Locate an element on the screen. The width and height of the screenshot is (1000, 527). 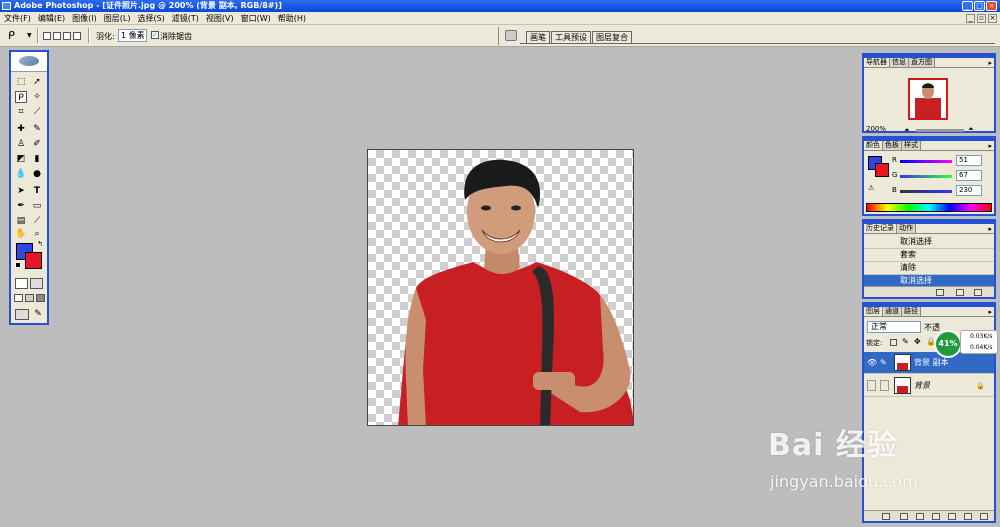
doc-restore-button: ▫ is located at coordinates (981, 18).